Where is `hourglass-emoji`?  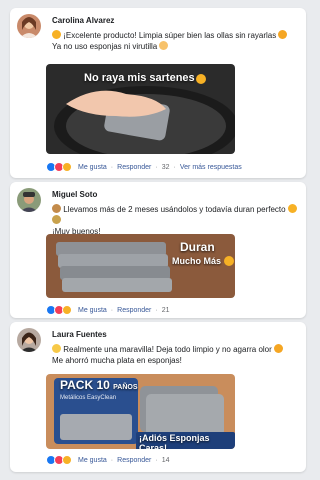
hourglass-emoji is located at coordinates (56, 208).